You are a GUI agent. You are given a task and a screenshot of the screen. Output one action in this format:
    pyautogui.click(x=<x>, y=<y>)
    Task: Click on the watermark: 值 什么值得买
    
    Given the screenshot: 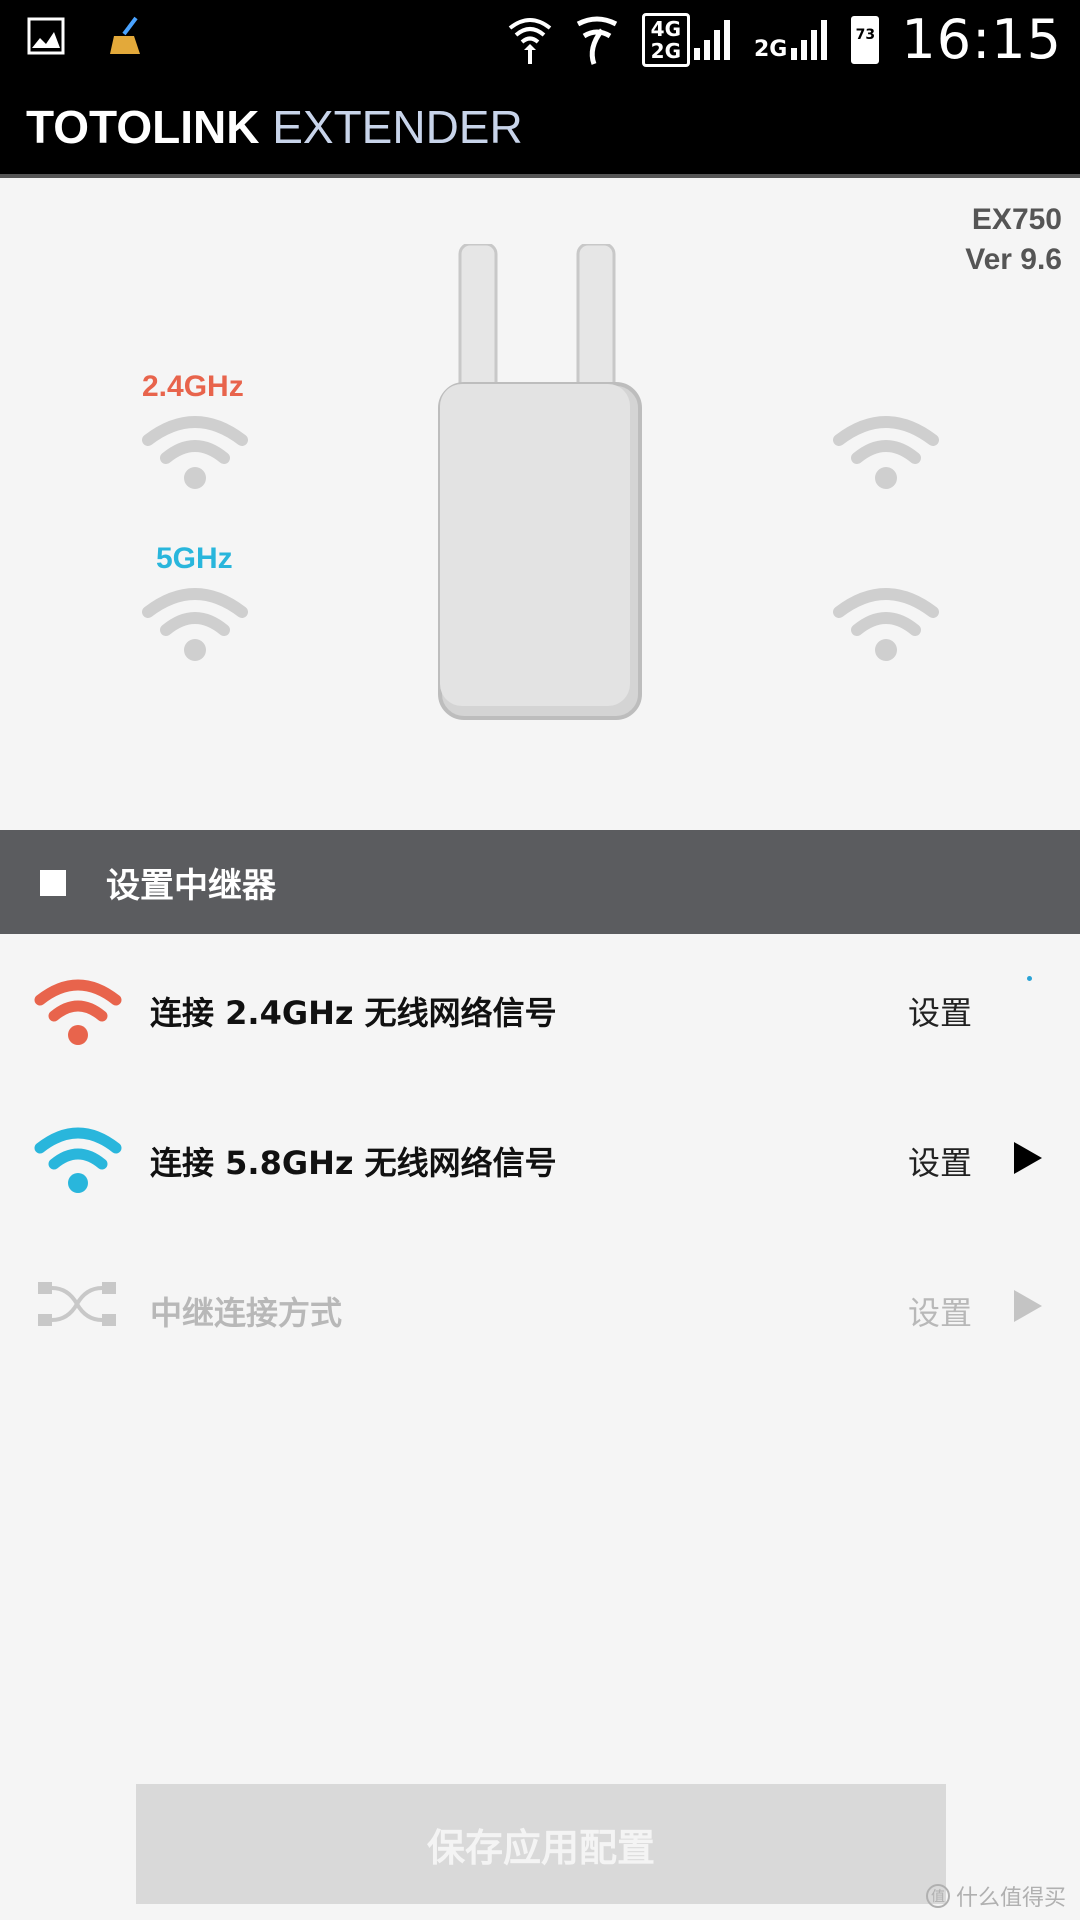 What is the action you would take?
    pyautogui.click(x=995, y=1896)
    